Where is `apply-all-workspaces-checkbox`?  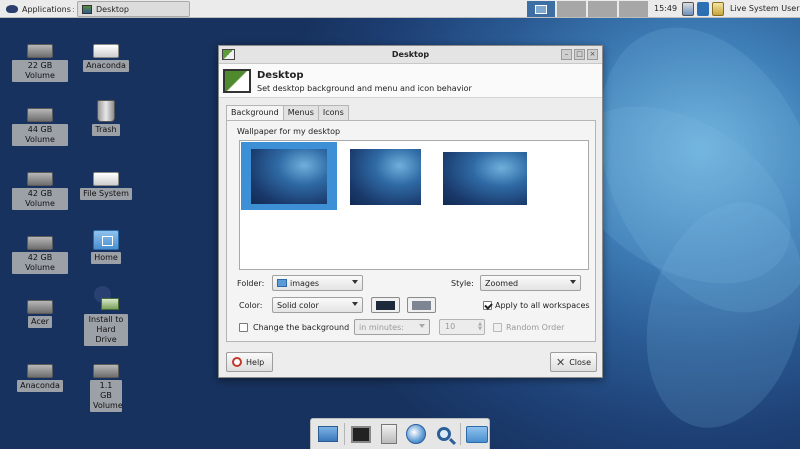
apply-all-workspaces-checkbox is located at coordinates (487, 305).